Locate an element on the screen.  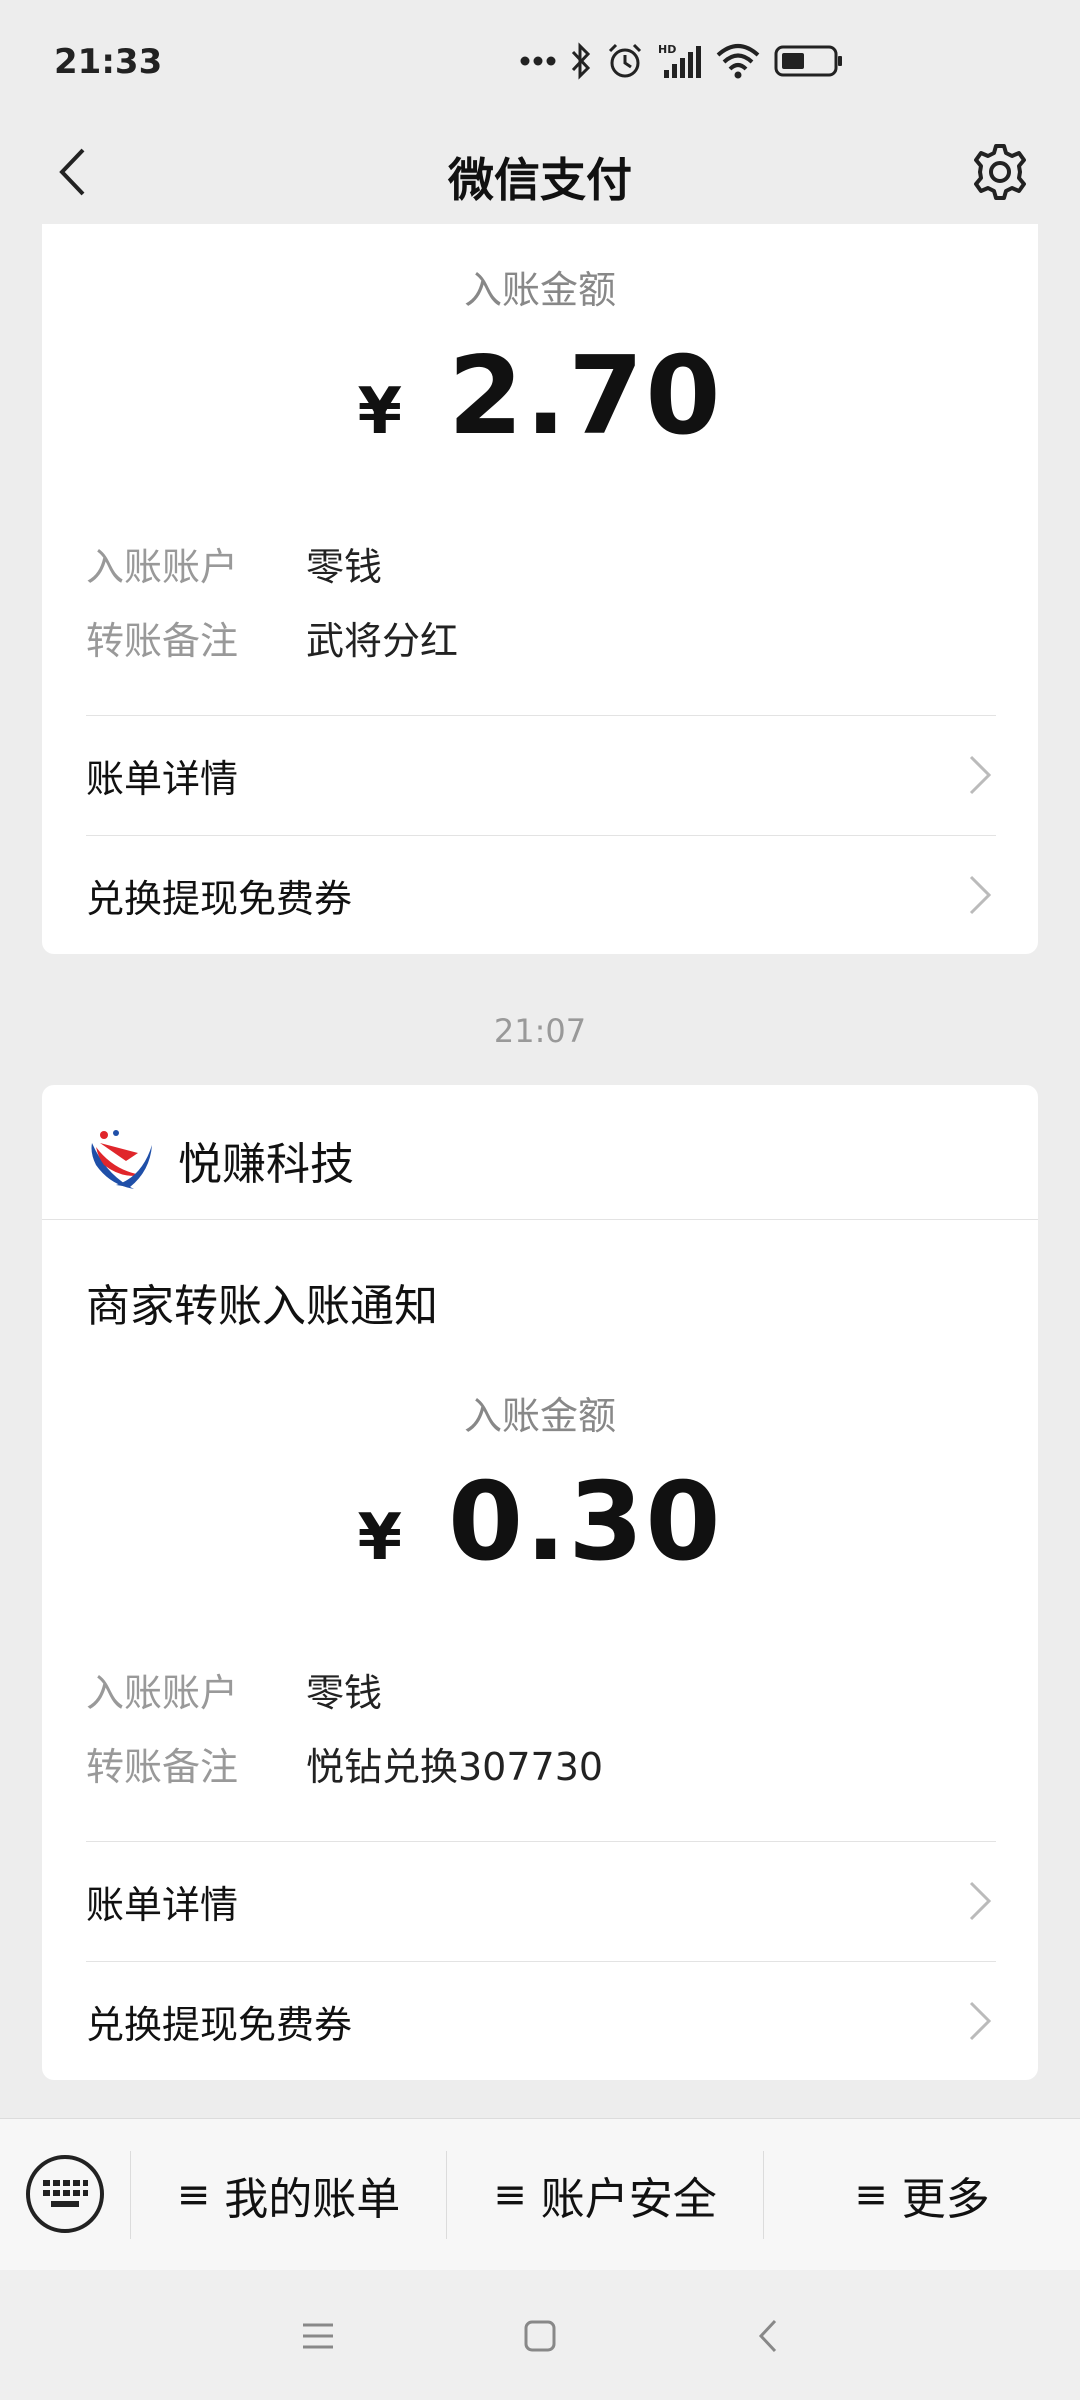
keyboard-toggle-button is located at coordinates (65, 2194).